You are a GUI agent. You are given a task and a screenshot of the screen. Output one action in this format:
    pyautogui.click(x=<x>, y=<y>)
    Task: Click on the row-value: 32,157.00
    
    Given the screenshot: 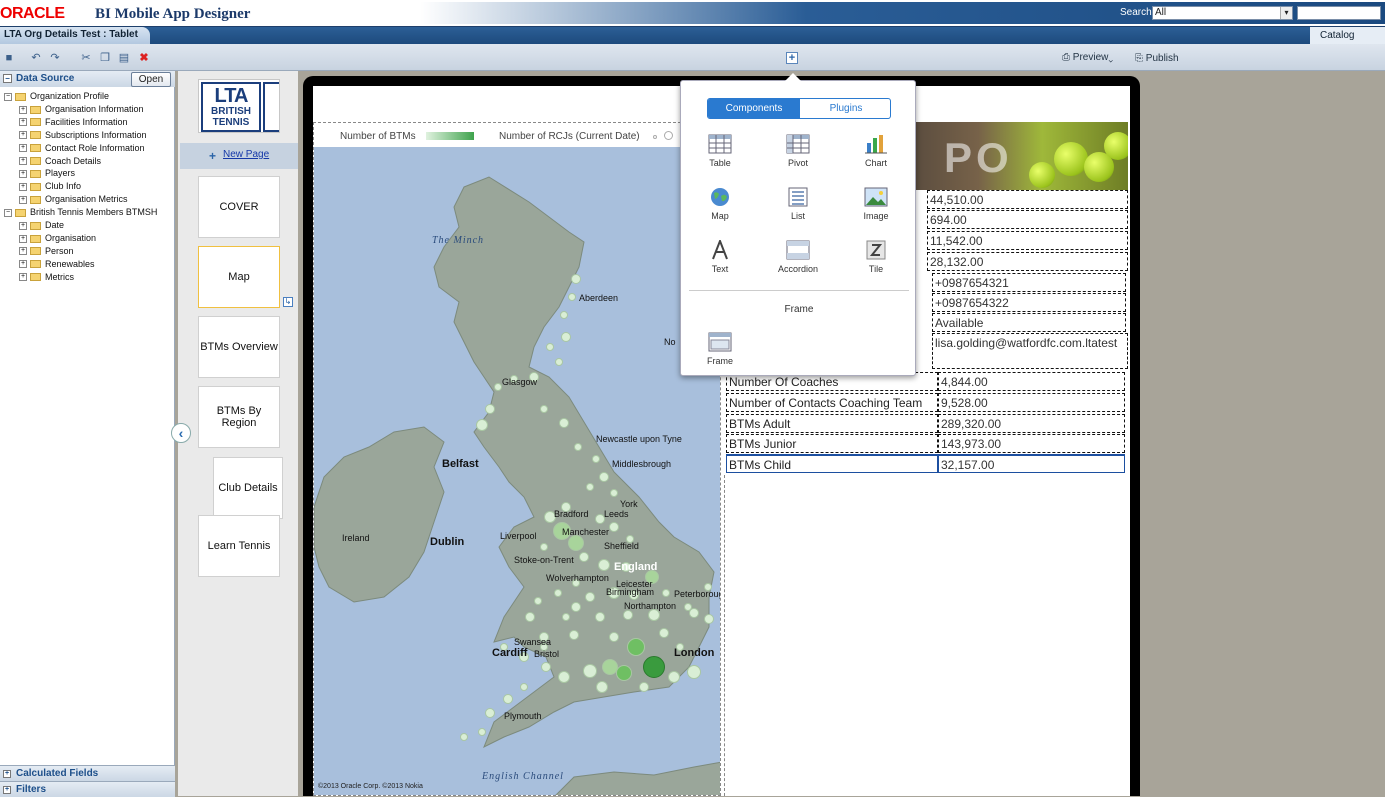 What is the action you would take?
    pyautogui.click(x=1031, y=463)
    